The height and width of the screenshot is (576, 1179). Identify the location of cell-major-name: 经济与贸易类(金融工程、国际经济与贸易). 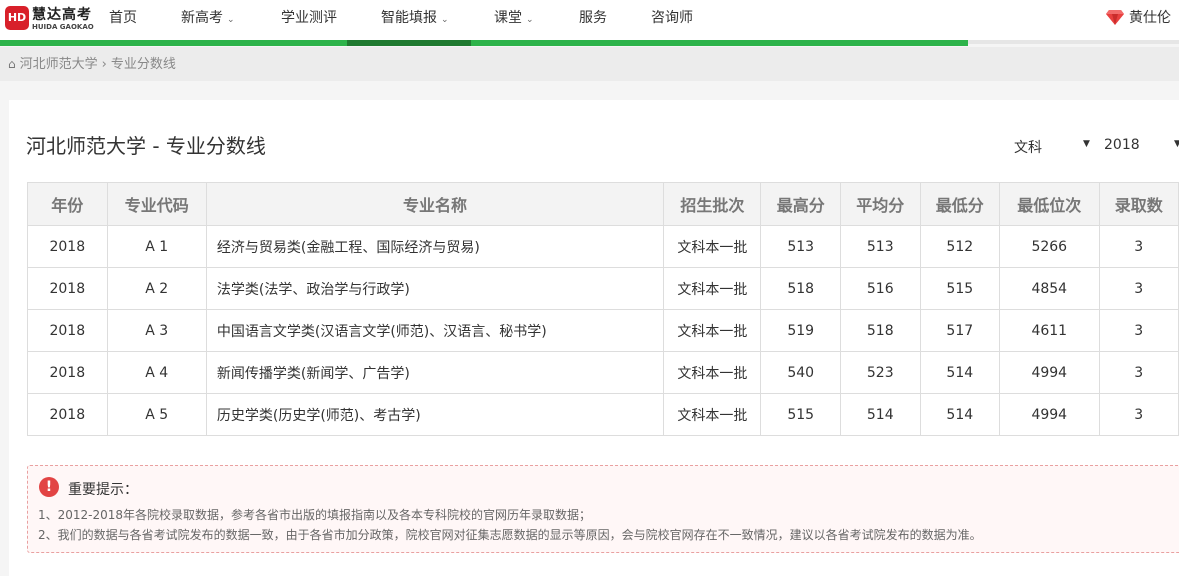
(435, 246).